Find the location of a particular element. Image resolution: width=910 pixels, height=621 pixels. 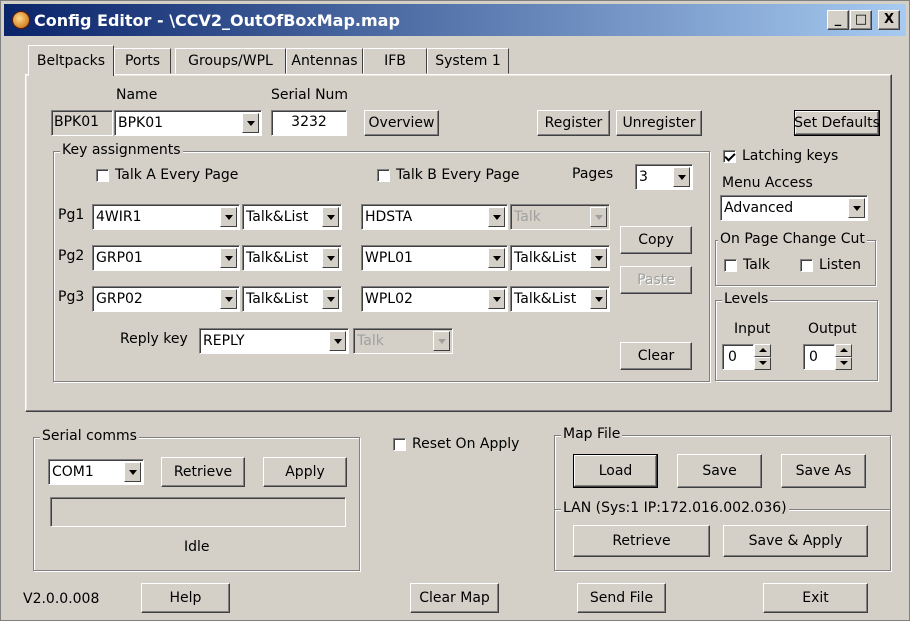

tab-label: Antennas is located at coordinates (324, 61).